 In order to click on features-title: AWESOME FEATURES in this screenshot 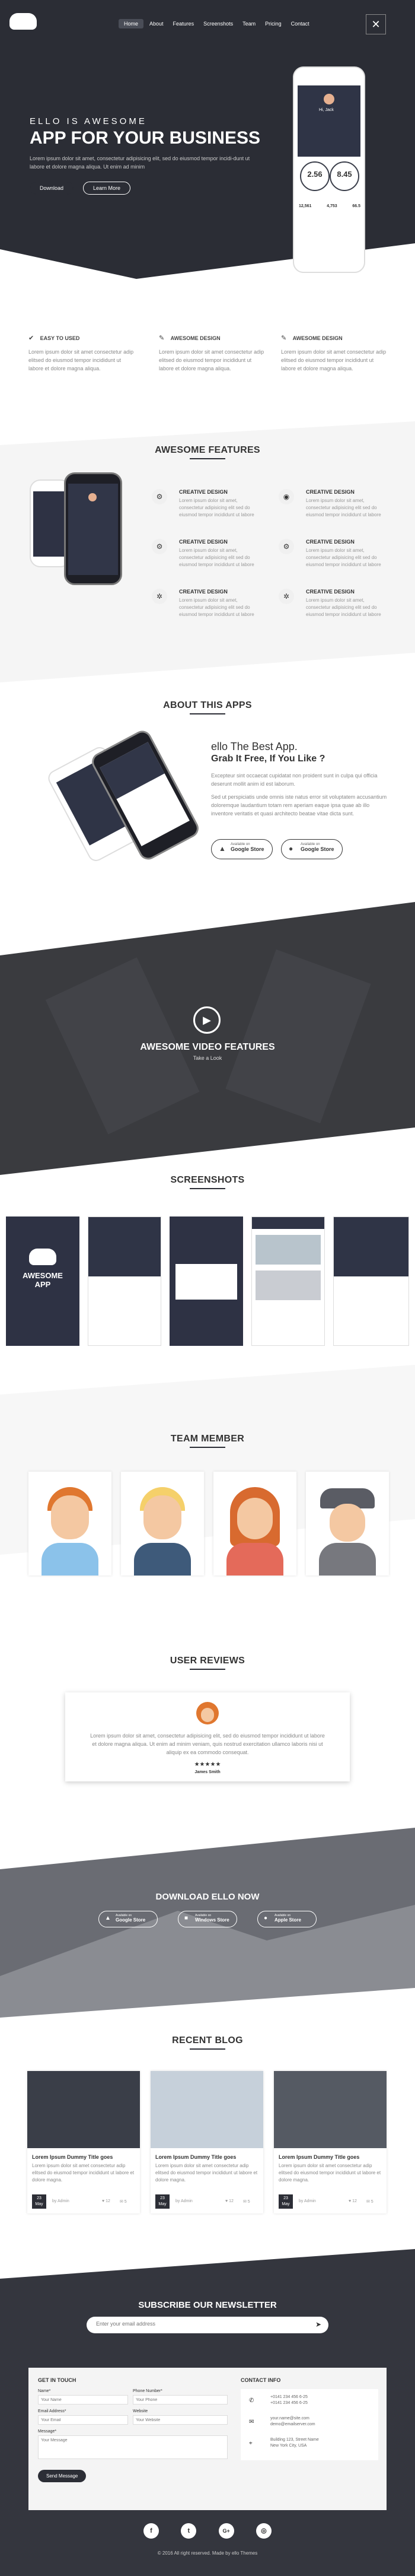, I will do `click(207, 450)`.